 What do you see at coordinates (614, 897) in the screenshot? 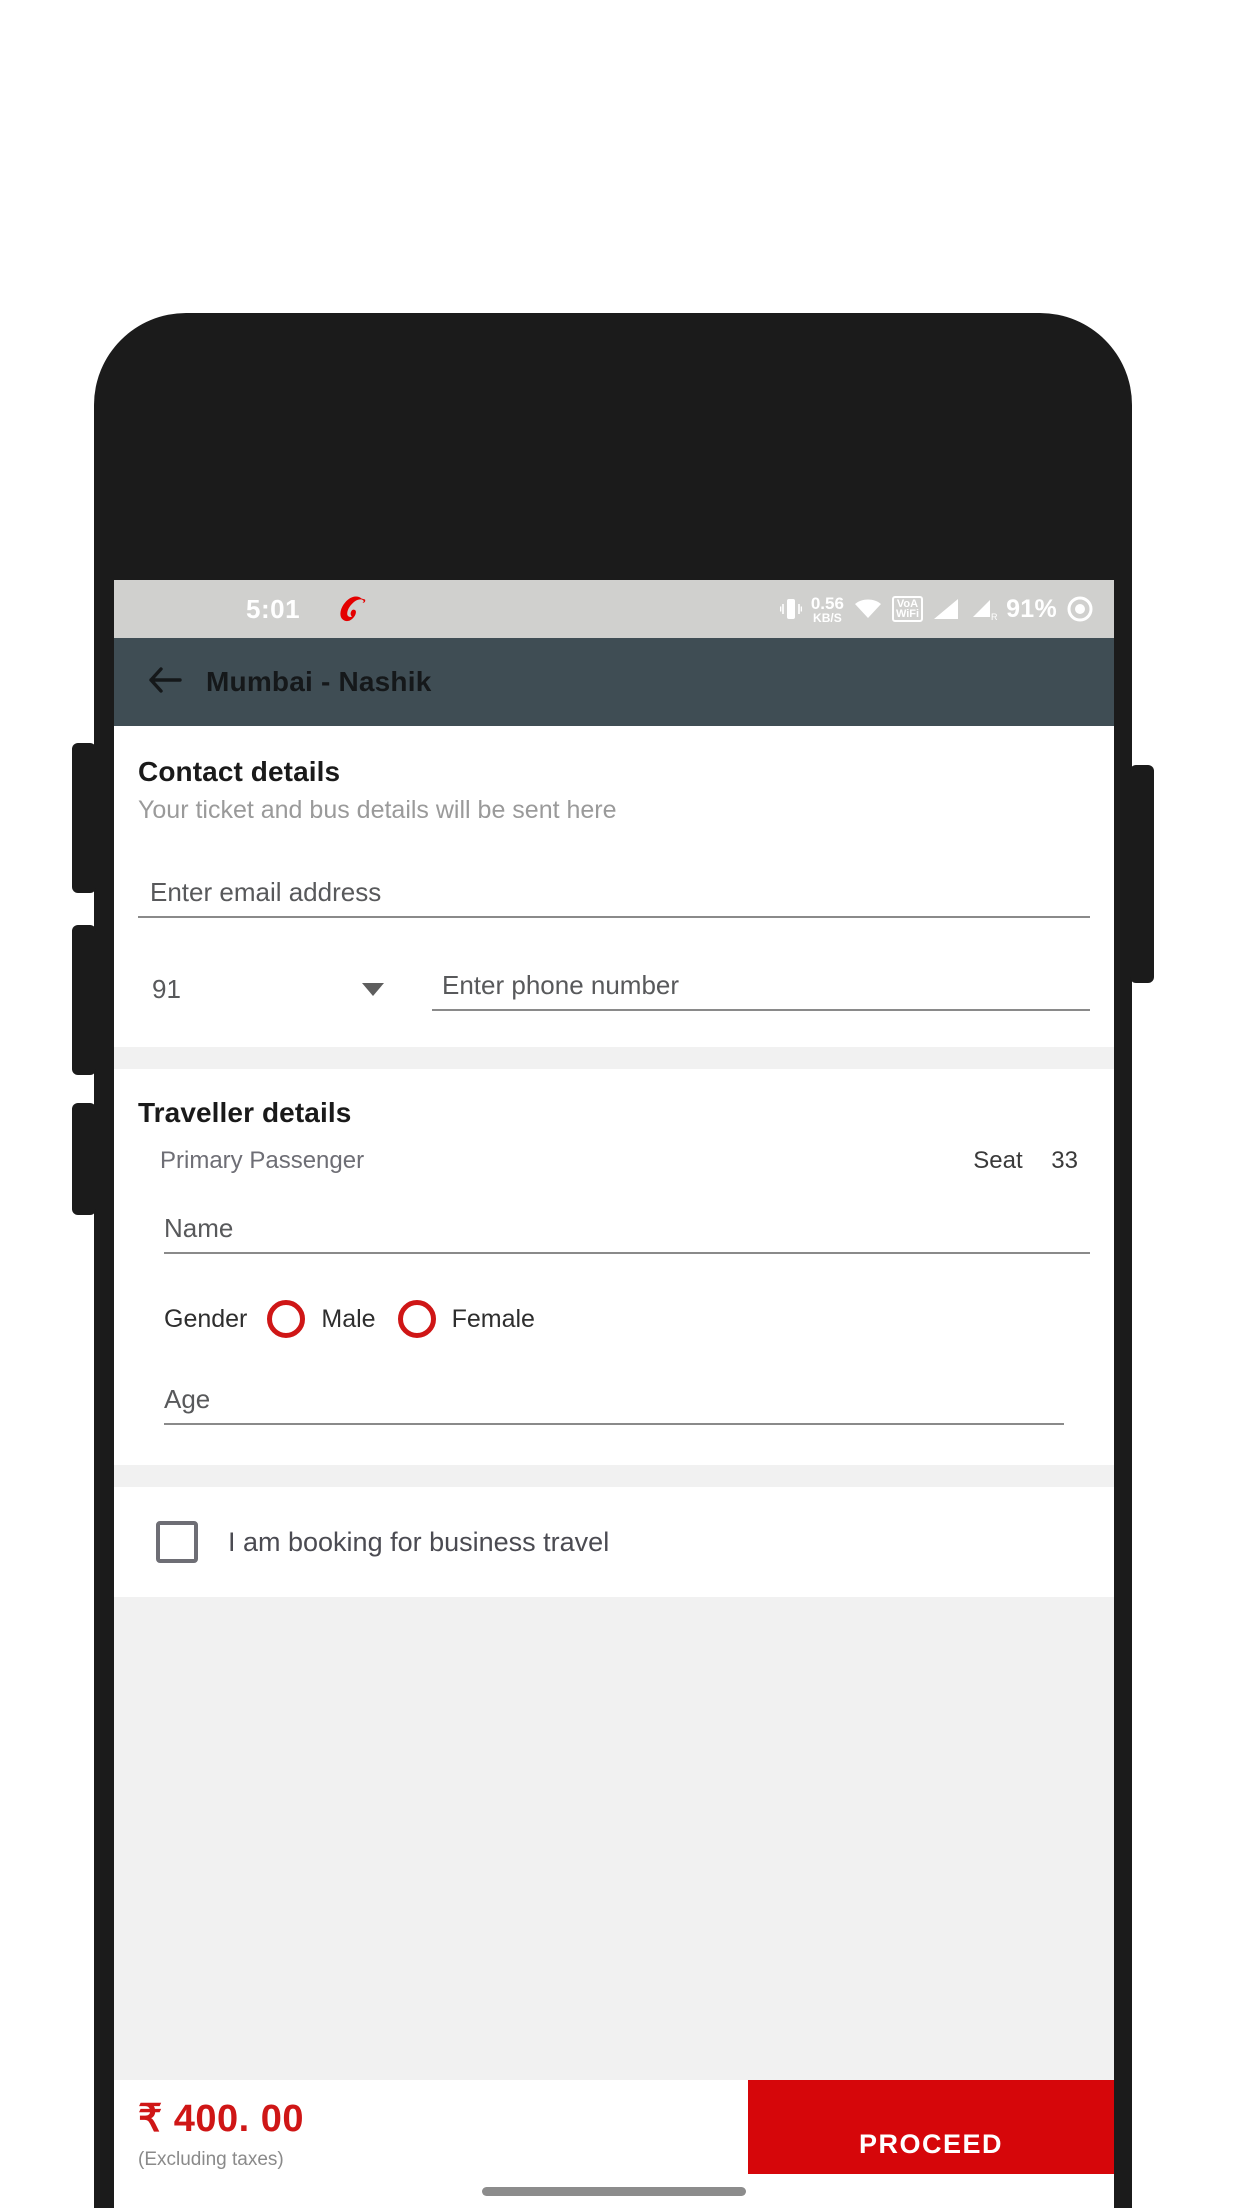
I see `email-input: Enter email address` at bounding box center [614, 897].